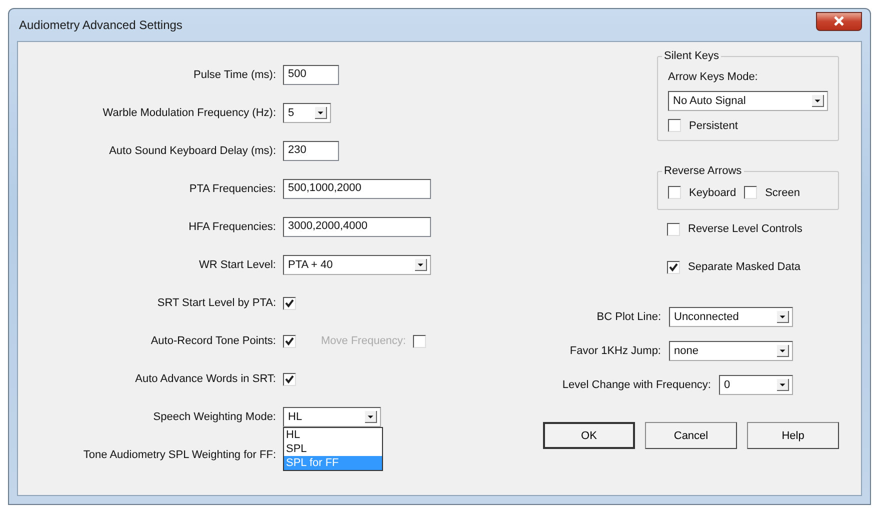  What do you see at coordinates (628, 317) in the screenshot?
I see `field-label: BC Plot Line:` at bounding box center [628, 317].